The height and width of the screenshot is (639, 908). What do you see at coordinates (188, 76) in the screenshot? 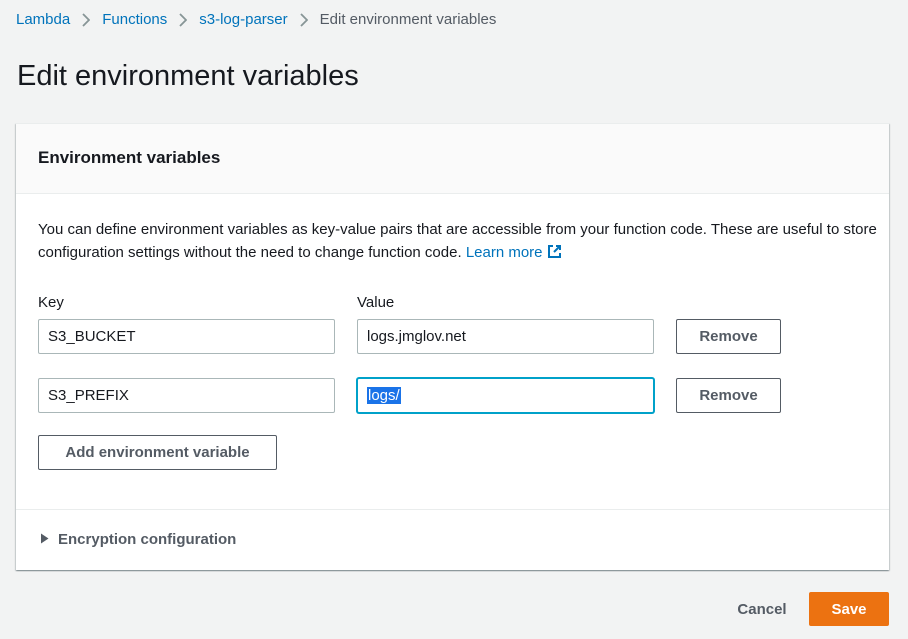
I see `page-title: Edit environment variables` at bounding box center [188, 76].